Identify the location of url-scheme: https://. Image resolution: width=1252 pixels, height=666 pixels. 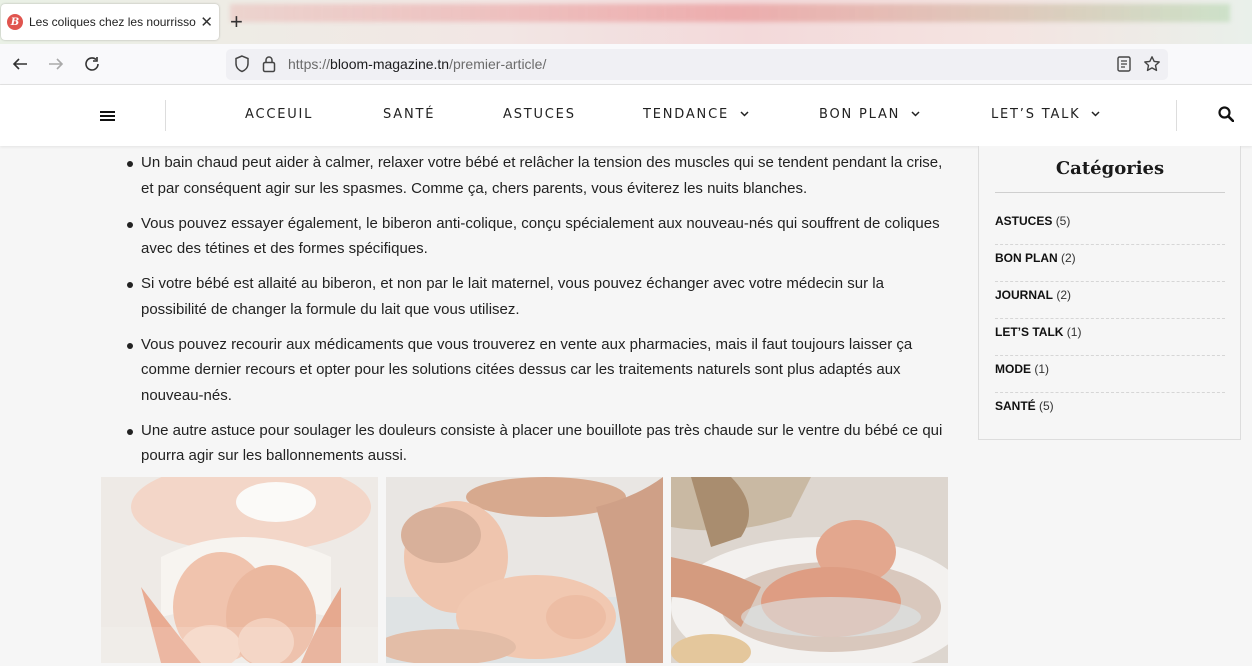
(309, 64).